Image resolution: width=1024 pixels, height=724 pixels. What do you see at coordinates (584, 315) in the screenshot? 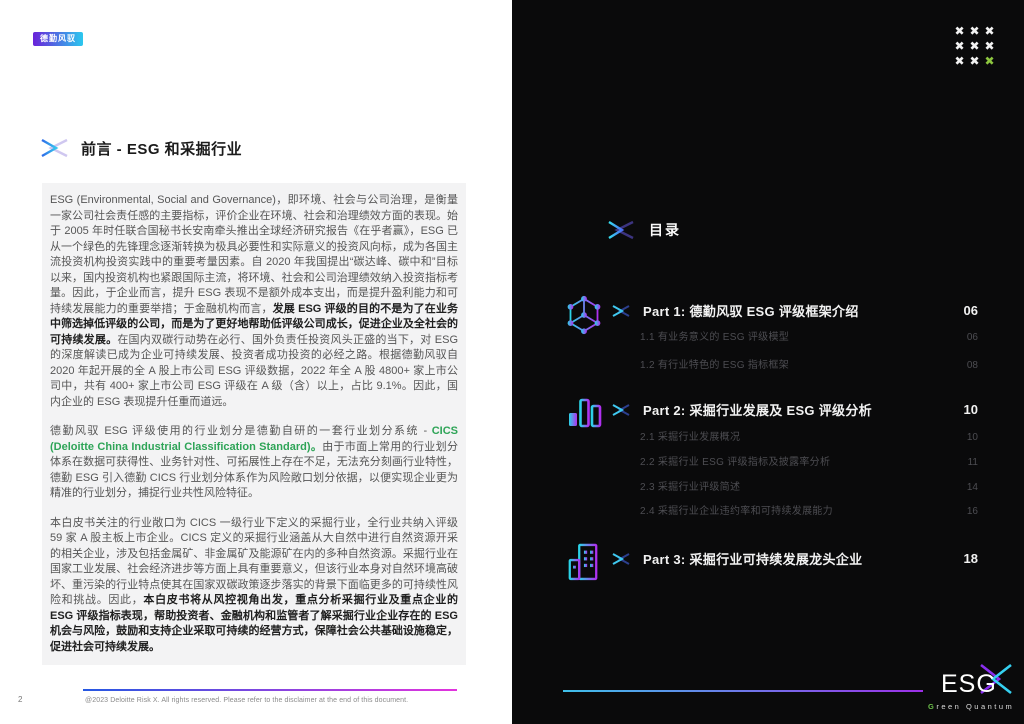
I see `cube-network-icon` at bounding box center [584, 315].